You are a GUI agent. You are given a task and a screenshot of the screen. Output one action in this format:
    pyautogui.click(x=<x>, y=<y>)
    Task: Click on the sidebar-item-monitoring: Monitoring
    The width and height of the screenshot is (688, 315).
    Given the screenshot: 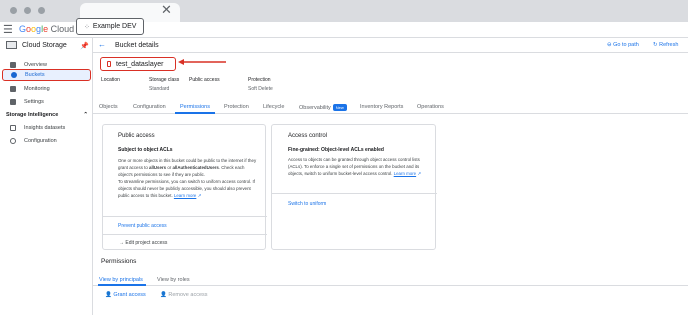 What is the action you would take?
    pyautogui.click(x=46, y=89)
    